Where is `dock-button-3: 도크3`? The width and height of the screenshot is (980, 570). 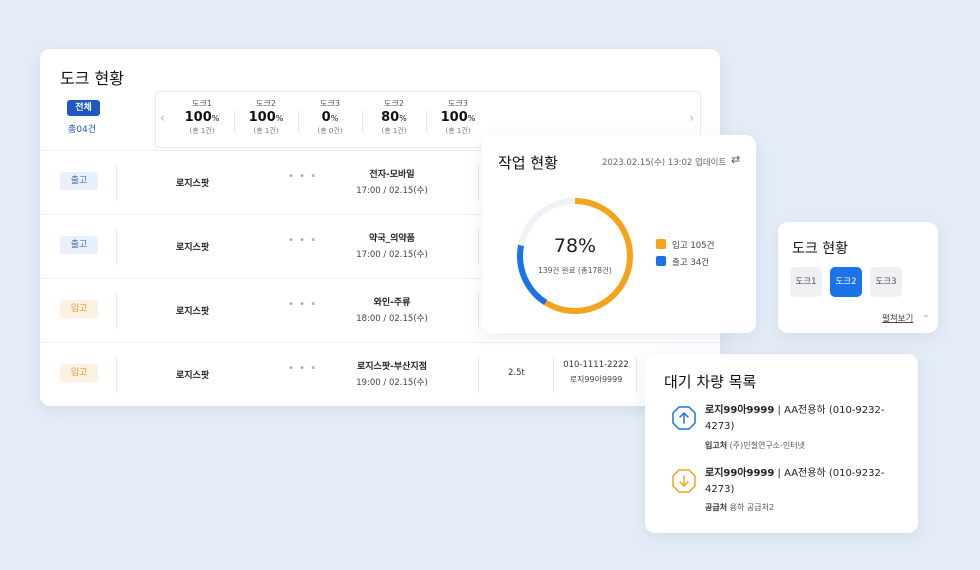 dock-button-3: 도크3 is located at coordinates (886, 282).